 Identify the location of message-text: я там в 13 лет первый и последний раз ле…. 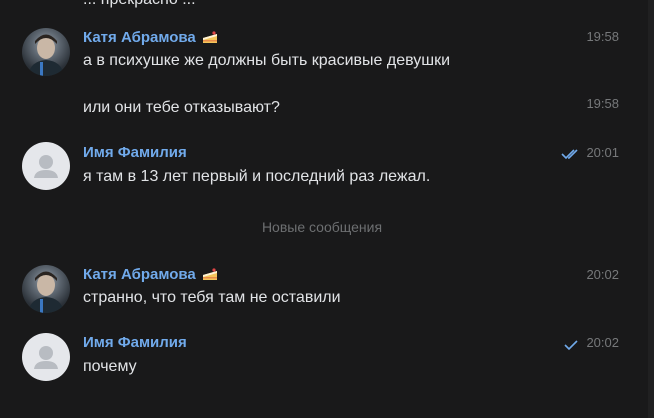
(257, 176).